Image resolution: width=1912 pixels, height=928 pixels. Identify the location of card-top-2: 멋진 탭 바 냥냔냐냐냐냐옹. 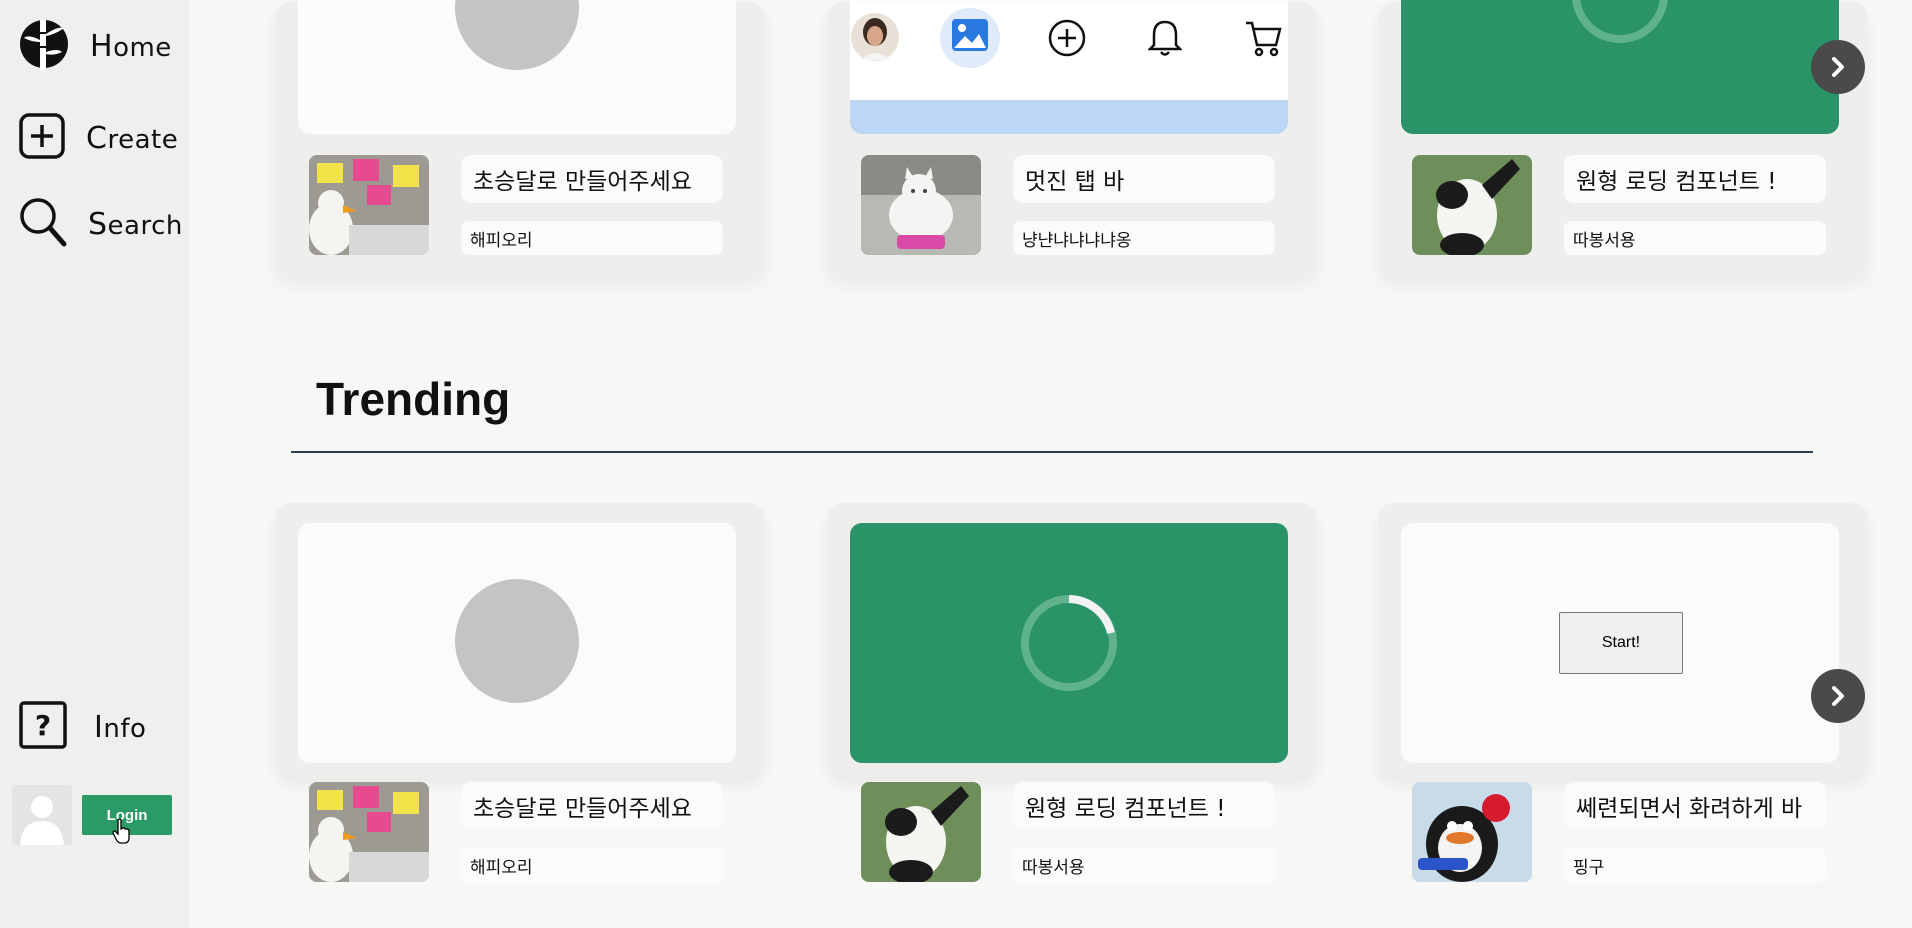
(1072, 138).